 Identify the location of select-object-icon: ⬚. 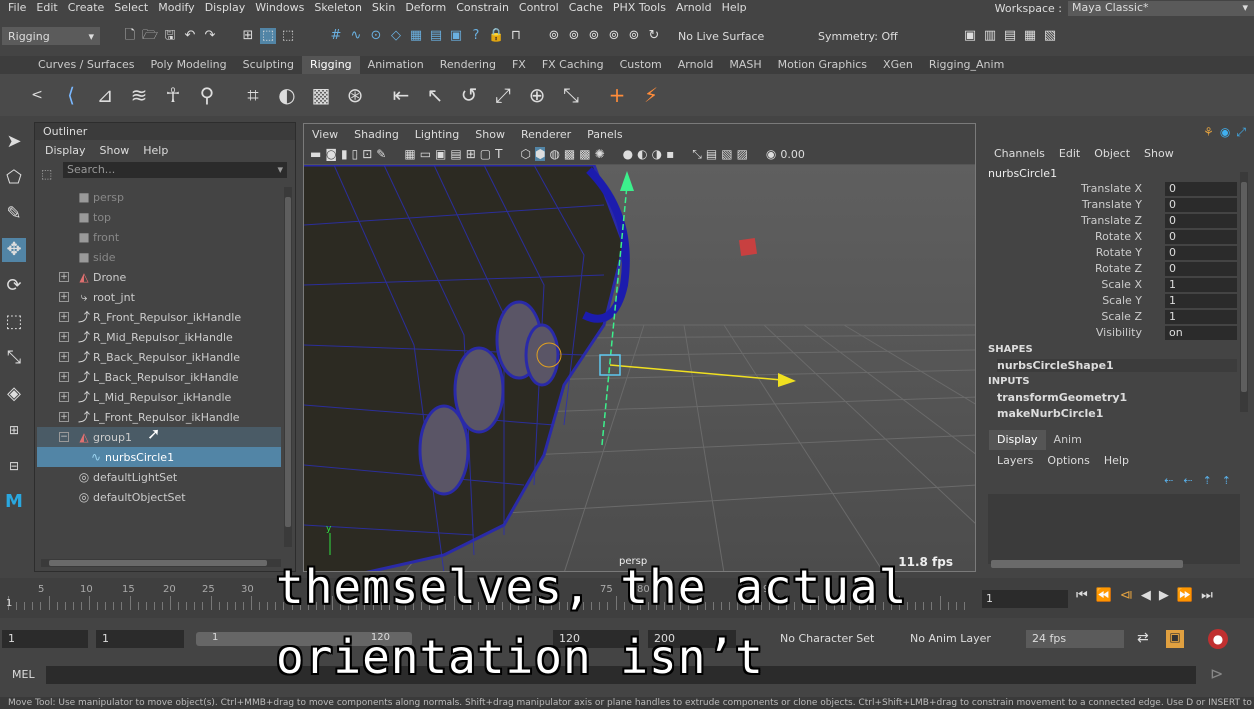
(268, 36).